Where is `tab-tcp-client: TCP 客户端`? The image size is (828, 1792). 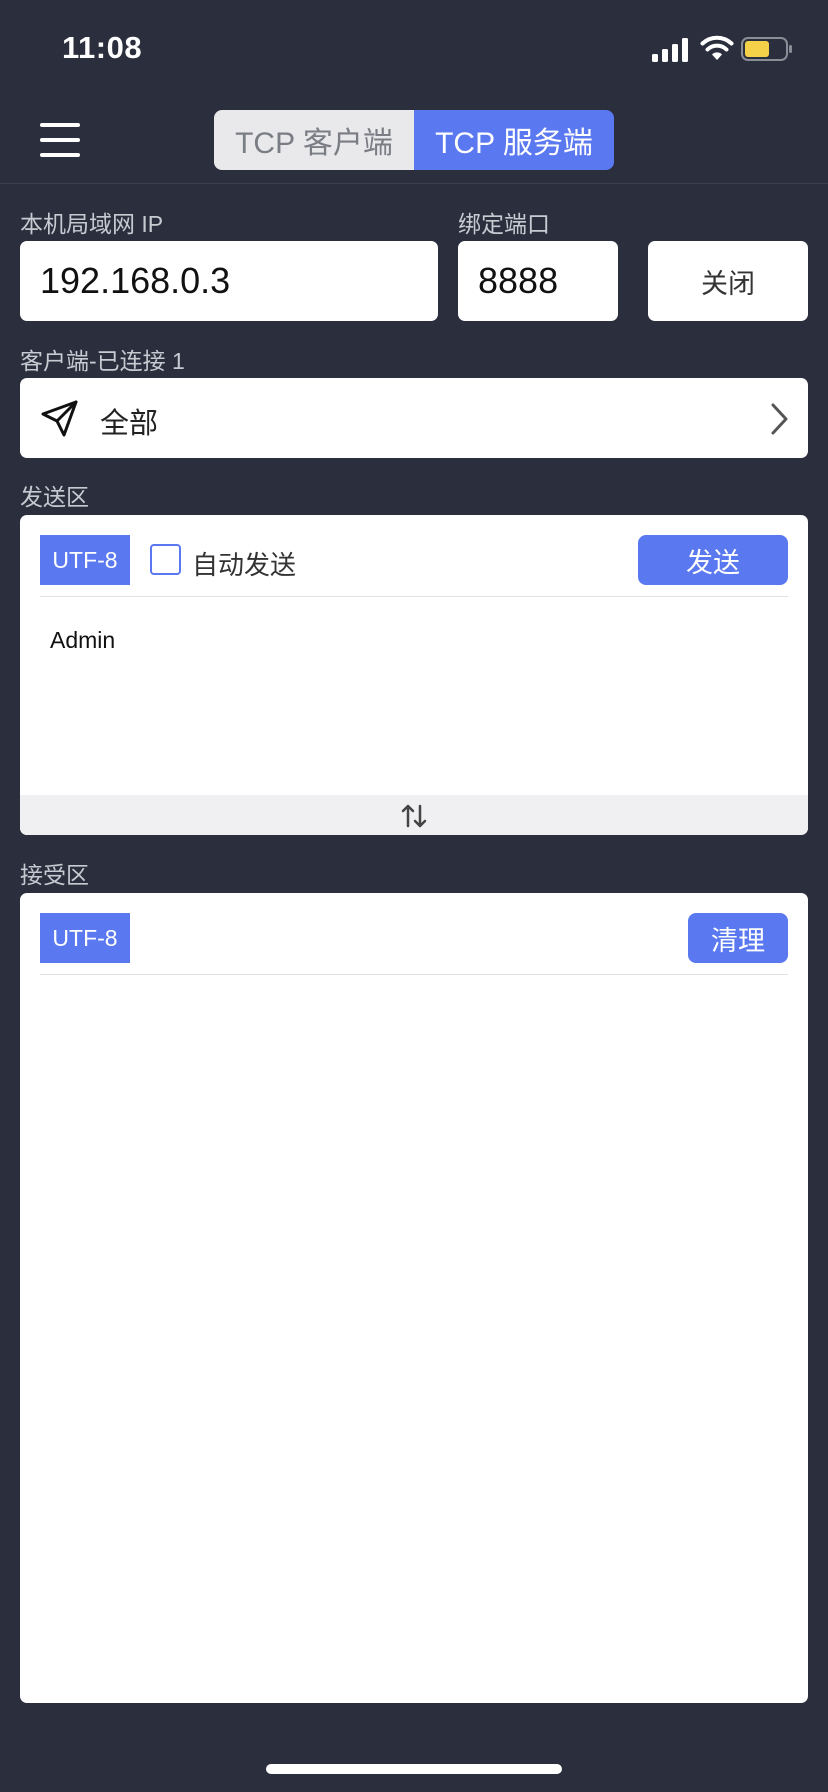 tab-tcp-client: TCP 客户端 is located at coordinates (314, 140).